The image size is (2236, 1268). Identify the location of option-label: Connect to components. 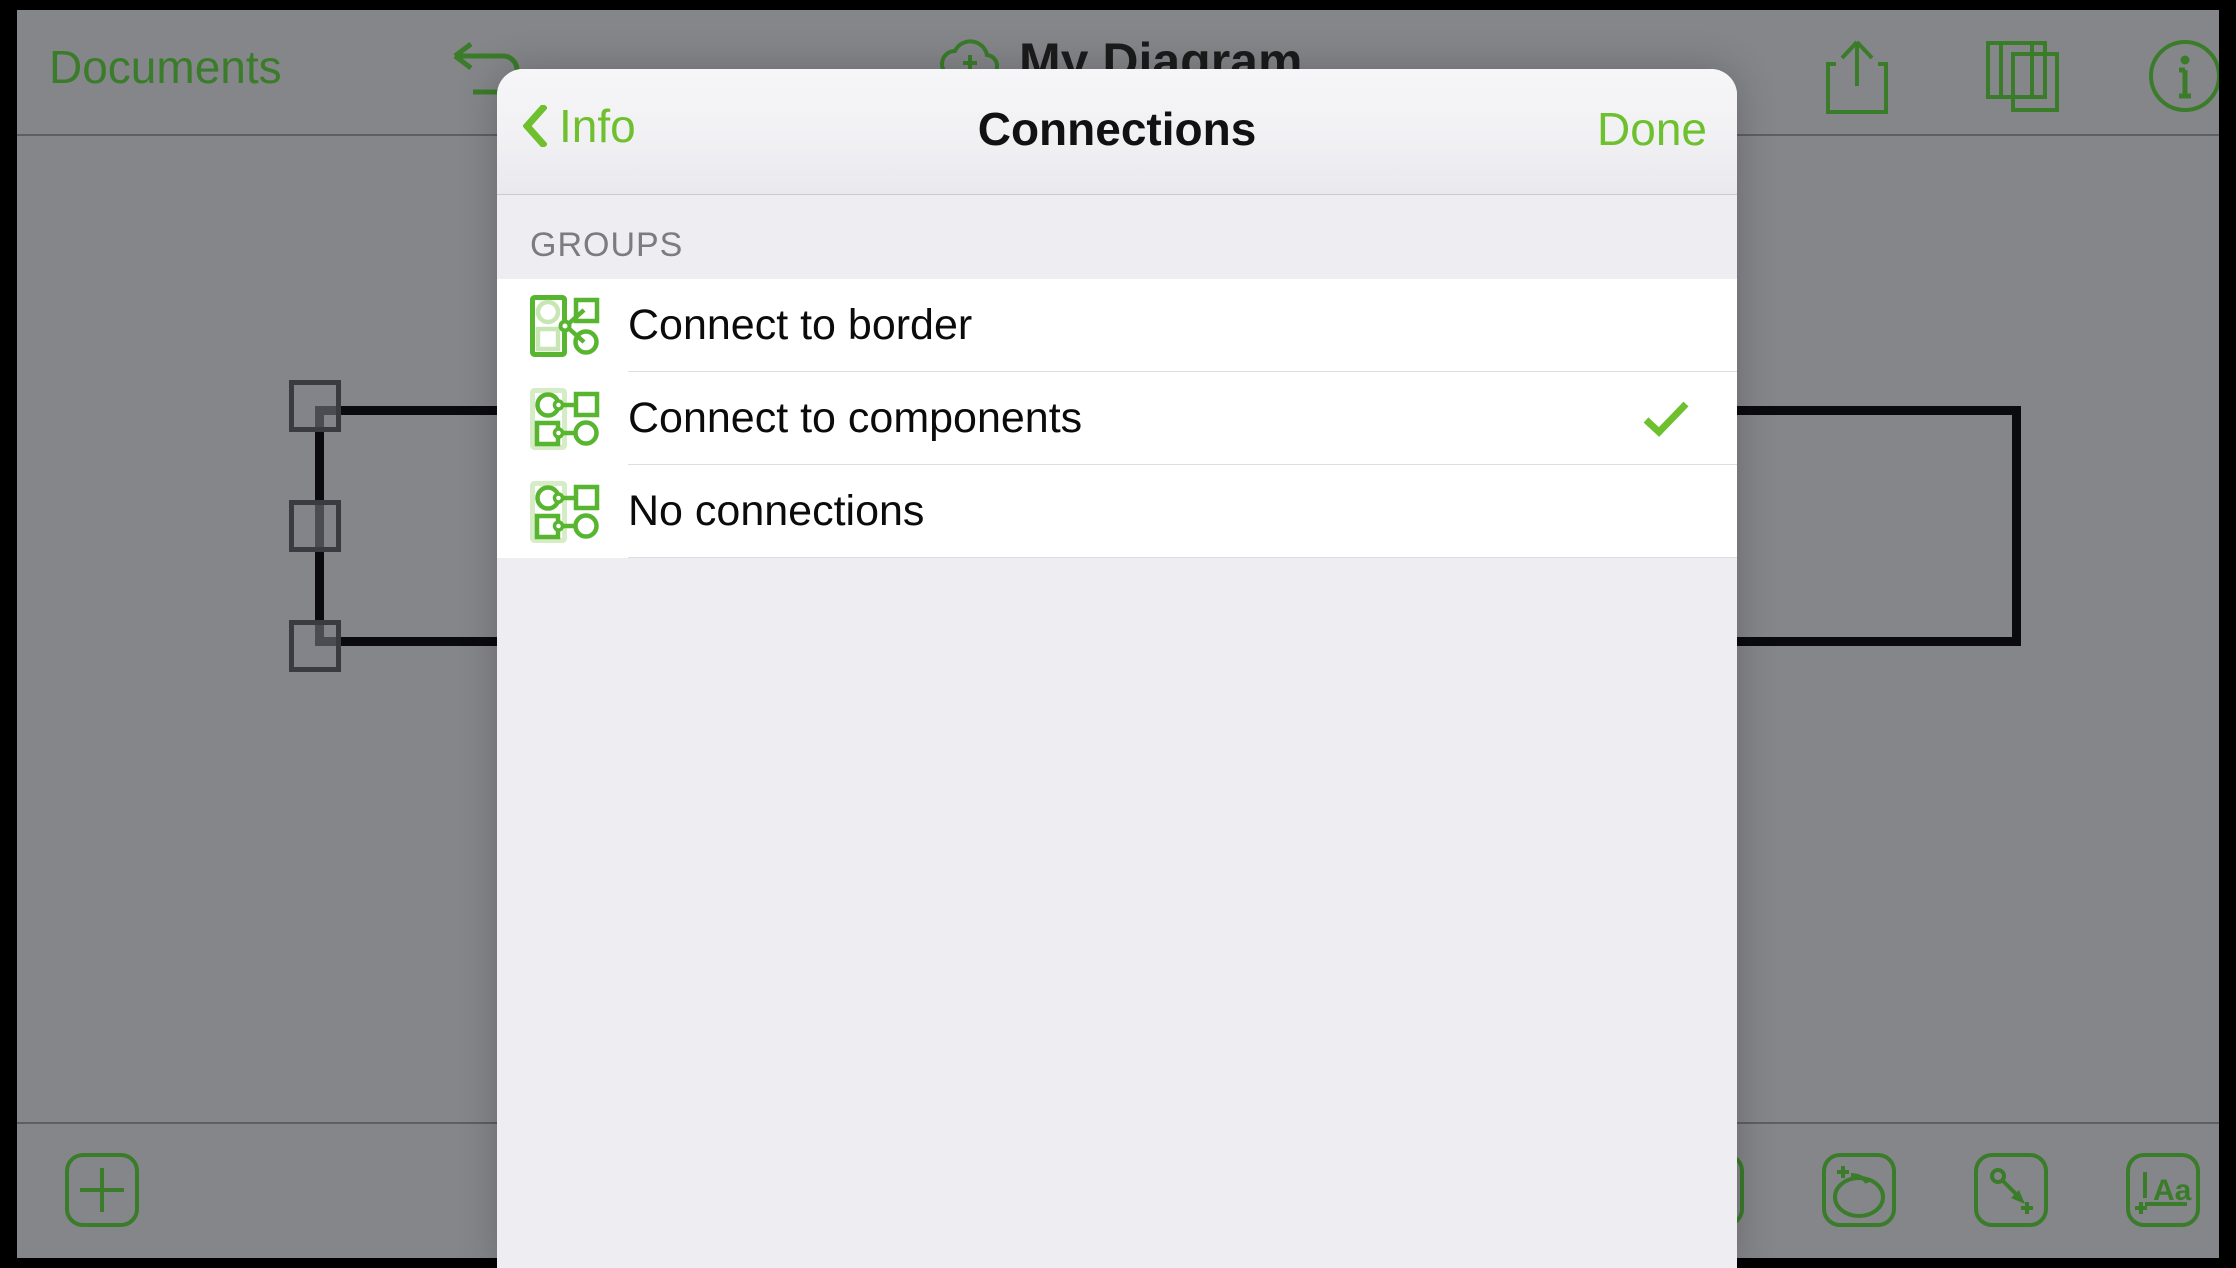
(855, 418).